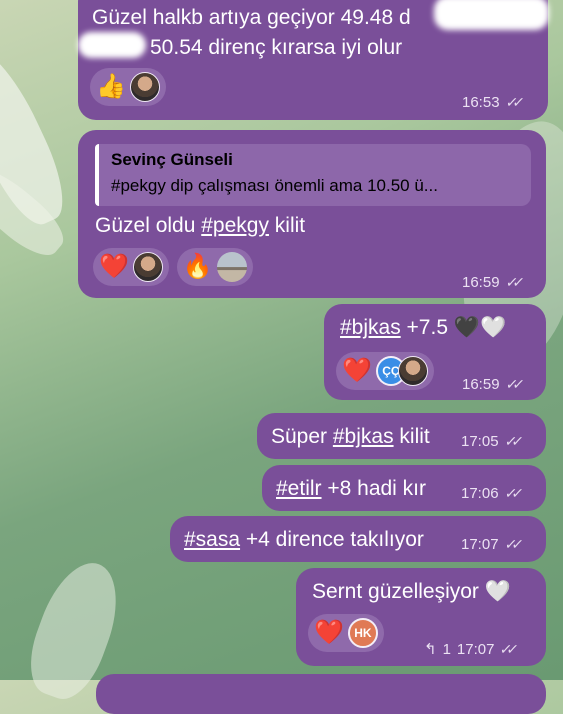 This screenshot has height=714, width=563. I want to click on reaction-pill: 🔥, so click(214, 267).